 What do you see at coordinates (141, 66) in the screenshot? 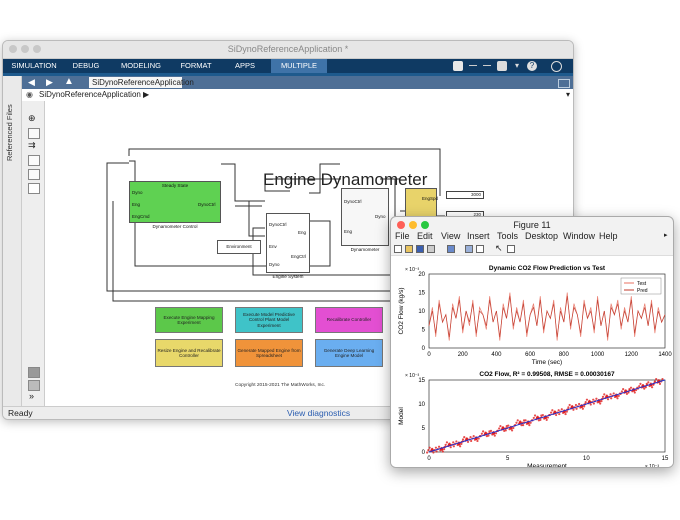
I see `tab-modeling: MODELING` at bounding box center [141, 66].